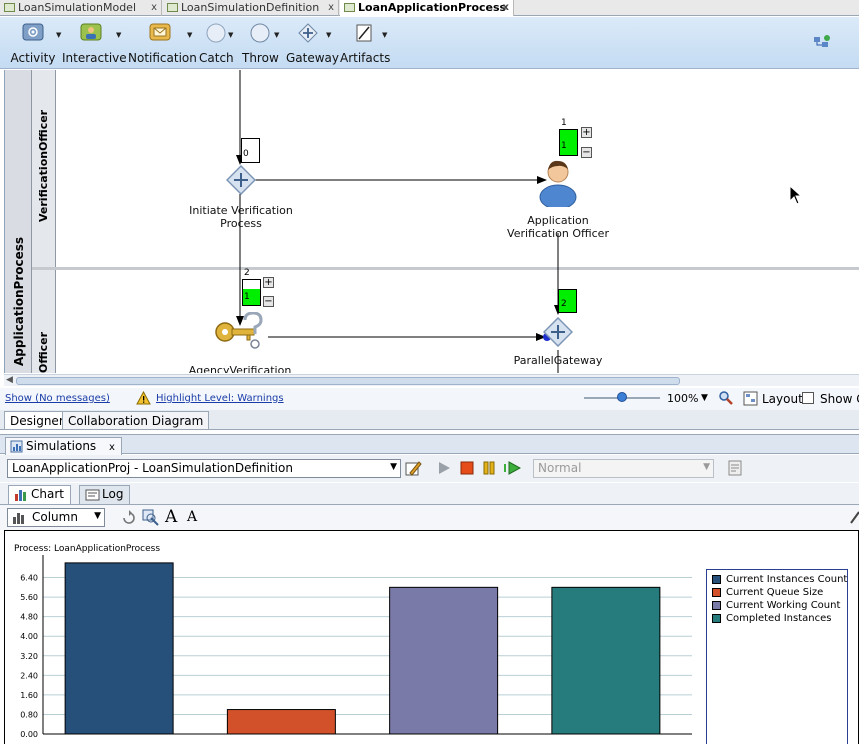  I want to click on bar-current-instances-count, so click(119, 648).